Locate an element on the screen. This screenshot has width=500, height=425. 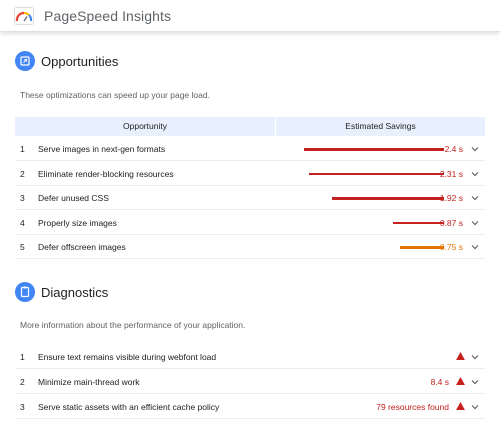
row-label: Defer unused CSS is located at coordinates (73, 198).